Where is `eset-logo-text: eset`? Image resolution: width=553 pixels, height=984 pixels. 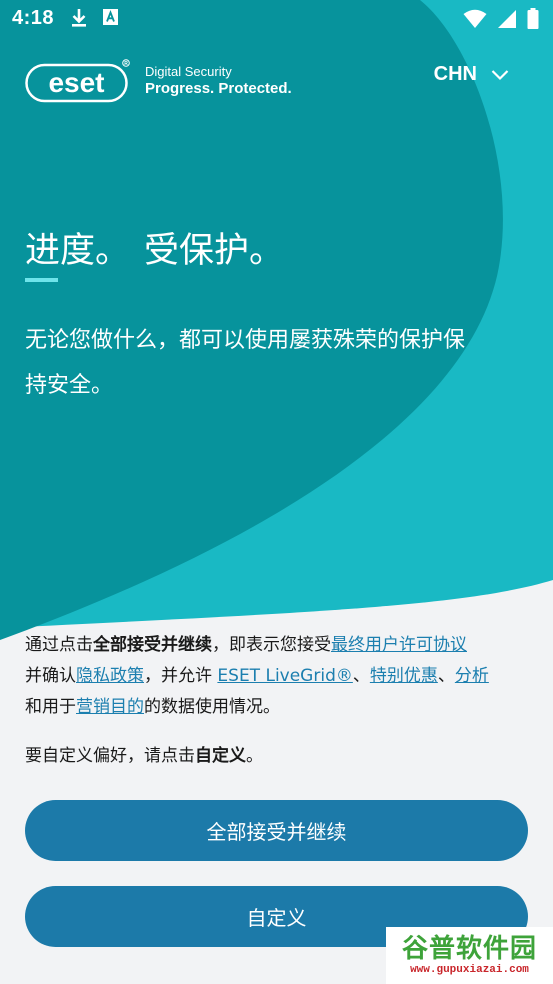
eset-logo-text: eset is located at coordinates (76, 82).